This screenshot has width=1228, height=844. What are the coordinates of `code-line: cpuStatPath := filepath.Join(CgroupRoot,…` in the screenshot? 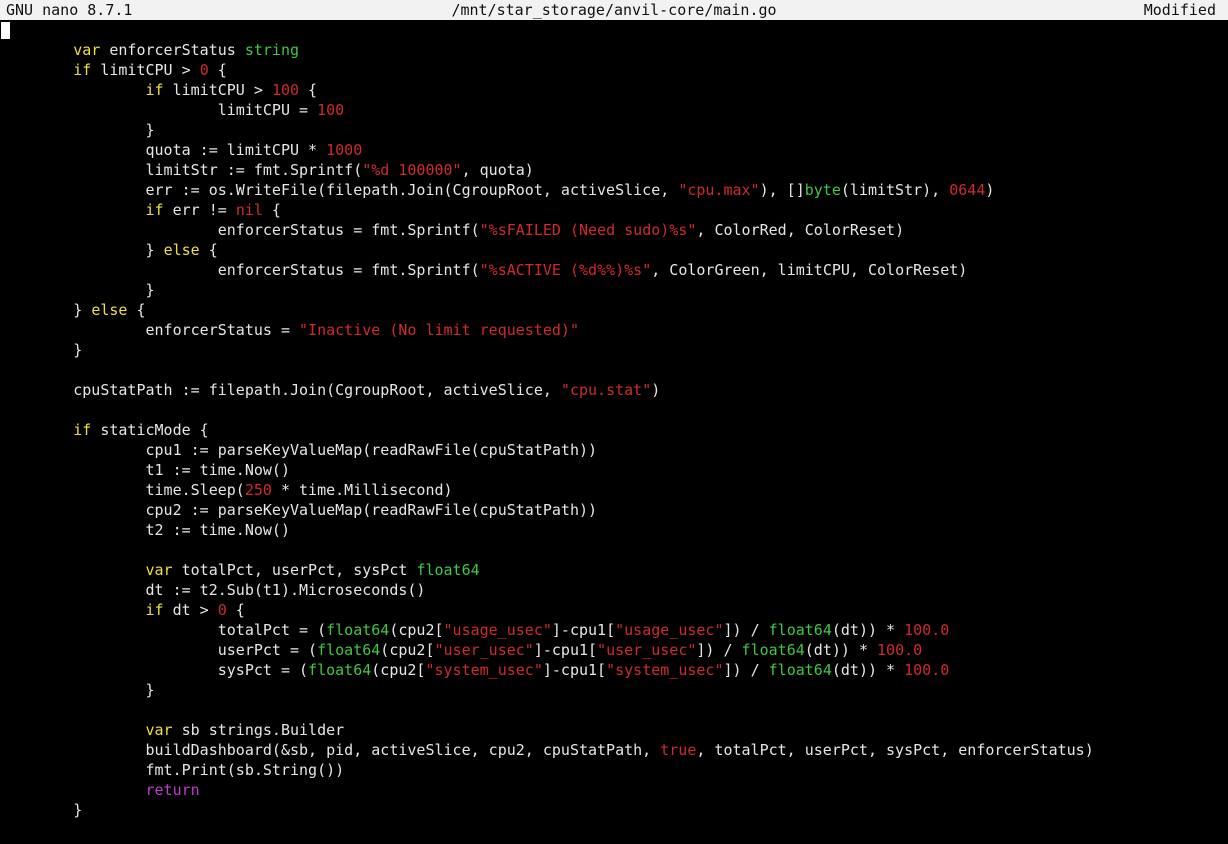 It's located at (330, 390).